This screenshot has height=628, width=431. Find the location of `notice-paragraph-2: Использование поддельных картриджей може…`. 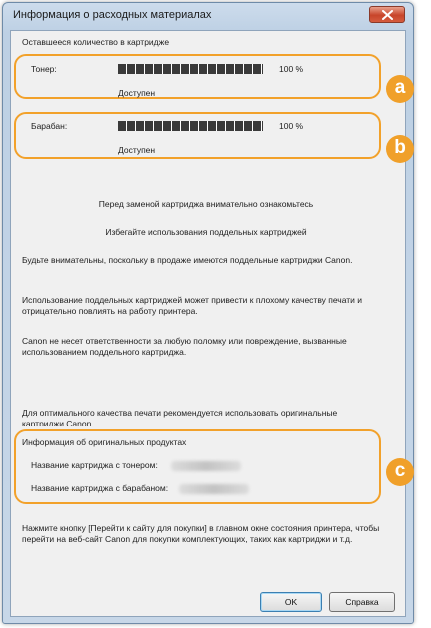

notice-paragraph-2: Использование поддельных картриджей може… is located at coordinates (192, 305).